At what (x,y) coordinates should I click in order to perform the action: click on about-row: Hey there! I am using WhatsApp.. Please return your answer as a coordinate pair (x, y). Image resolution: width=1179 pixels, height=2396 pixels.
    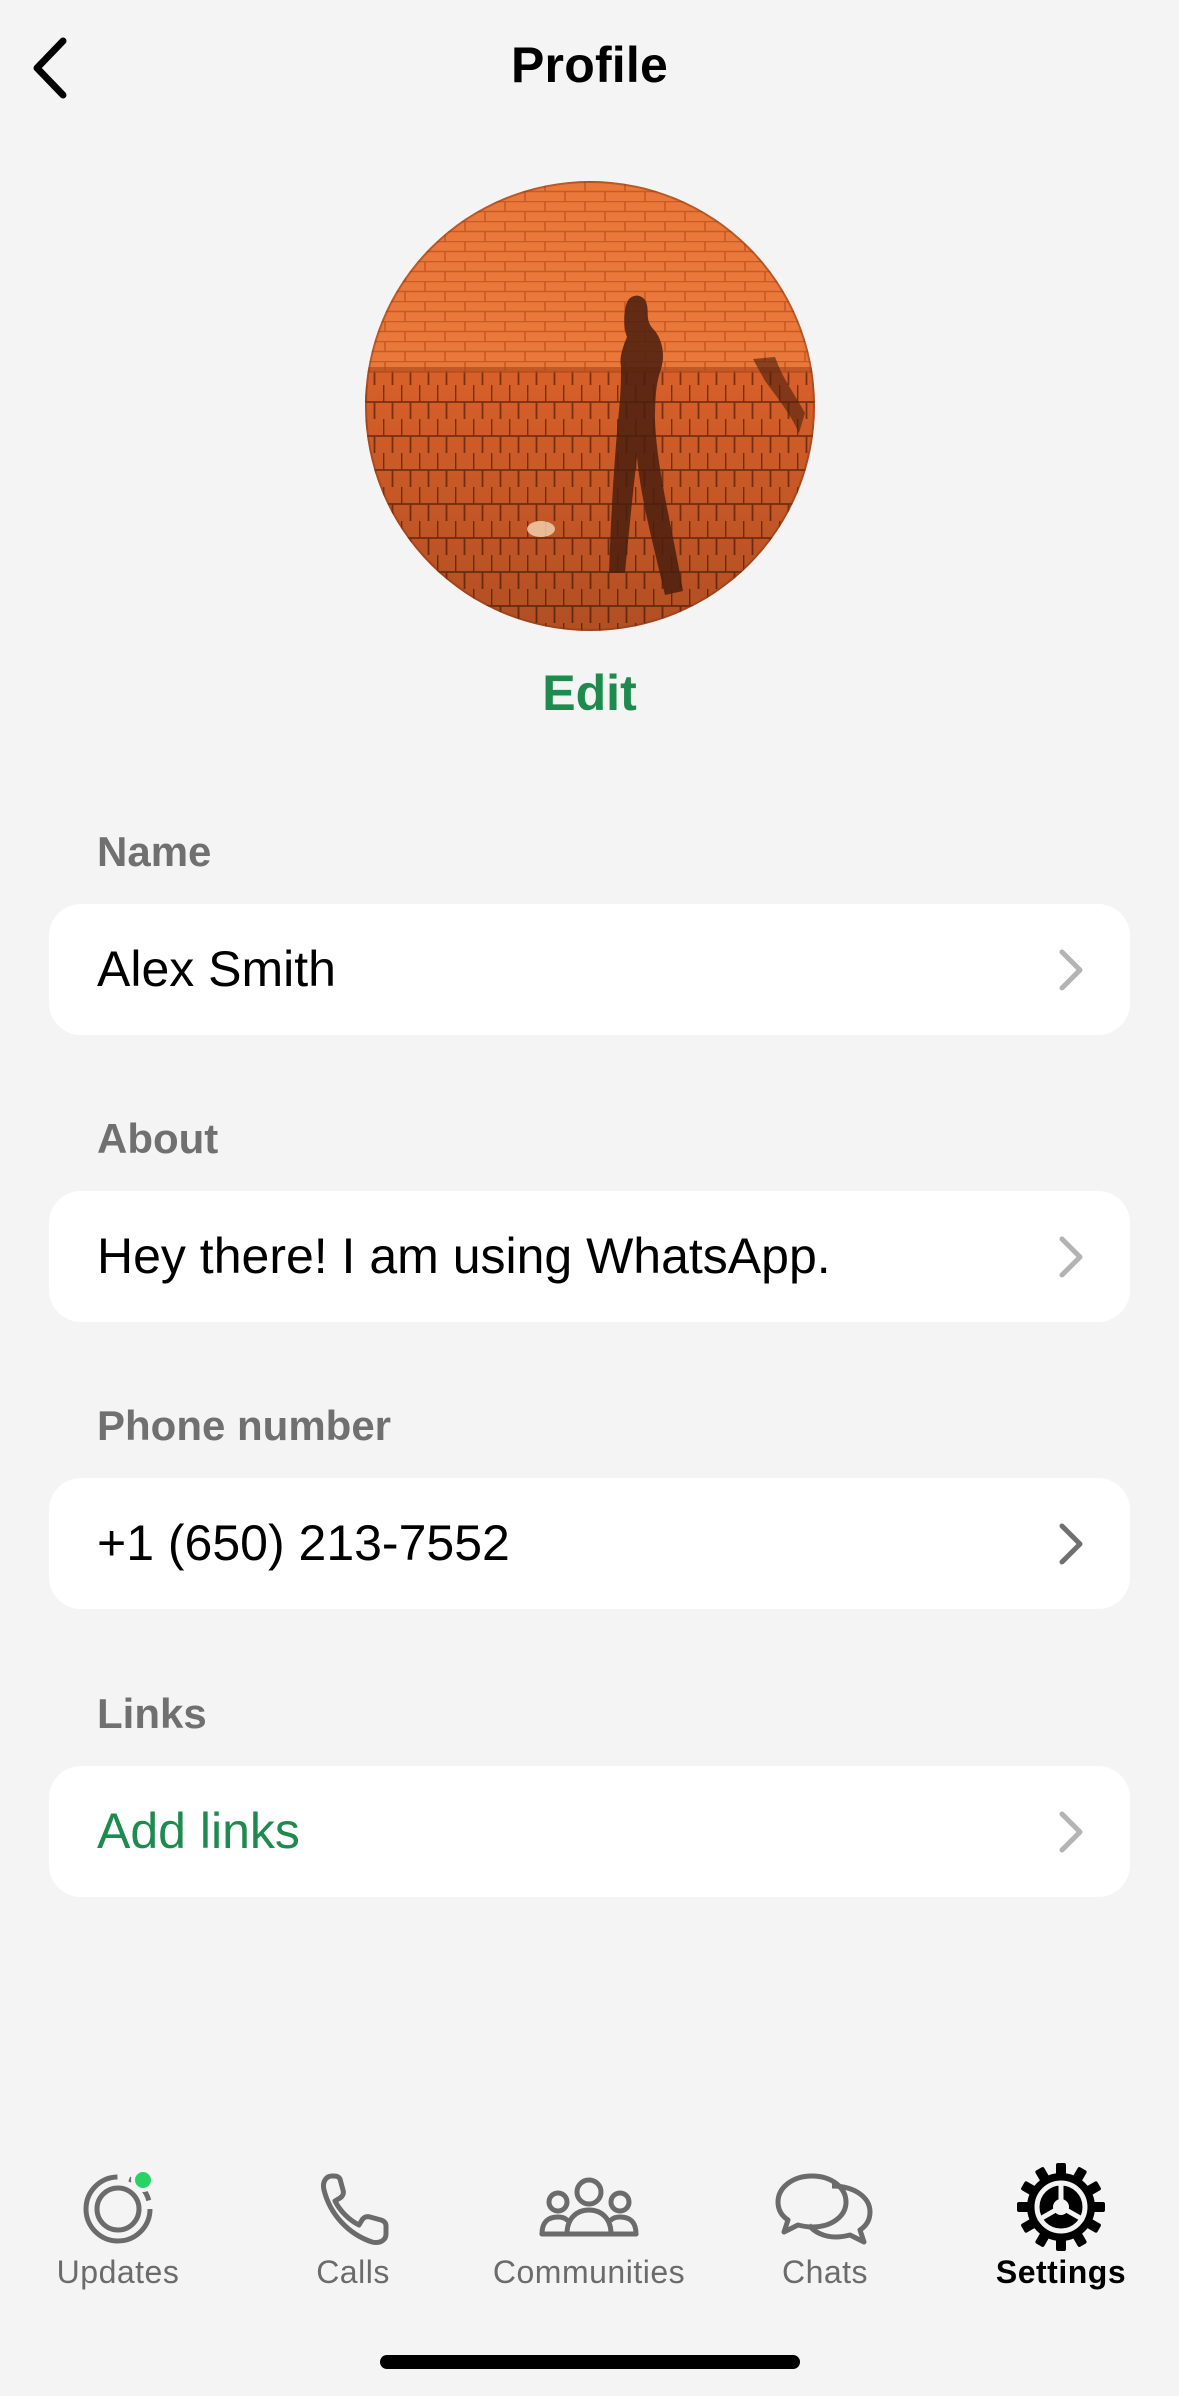
    Looking at the image, I should click on (589, 1256).